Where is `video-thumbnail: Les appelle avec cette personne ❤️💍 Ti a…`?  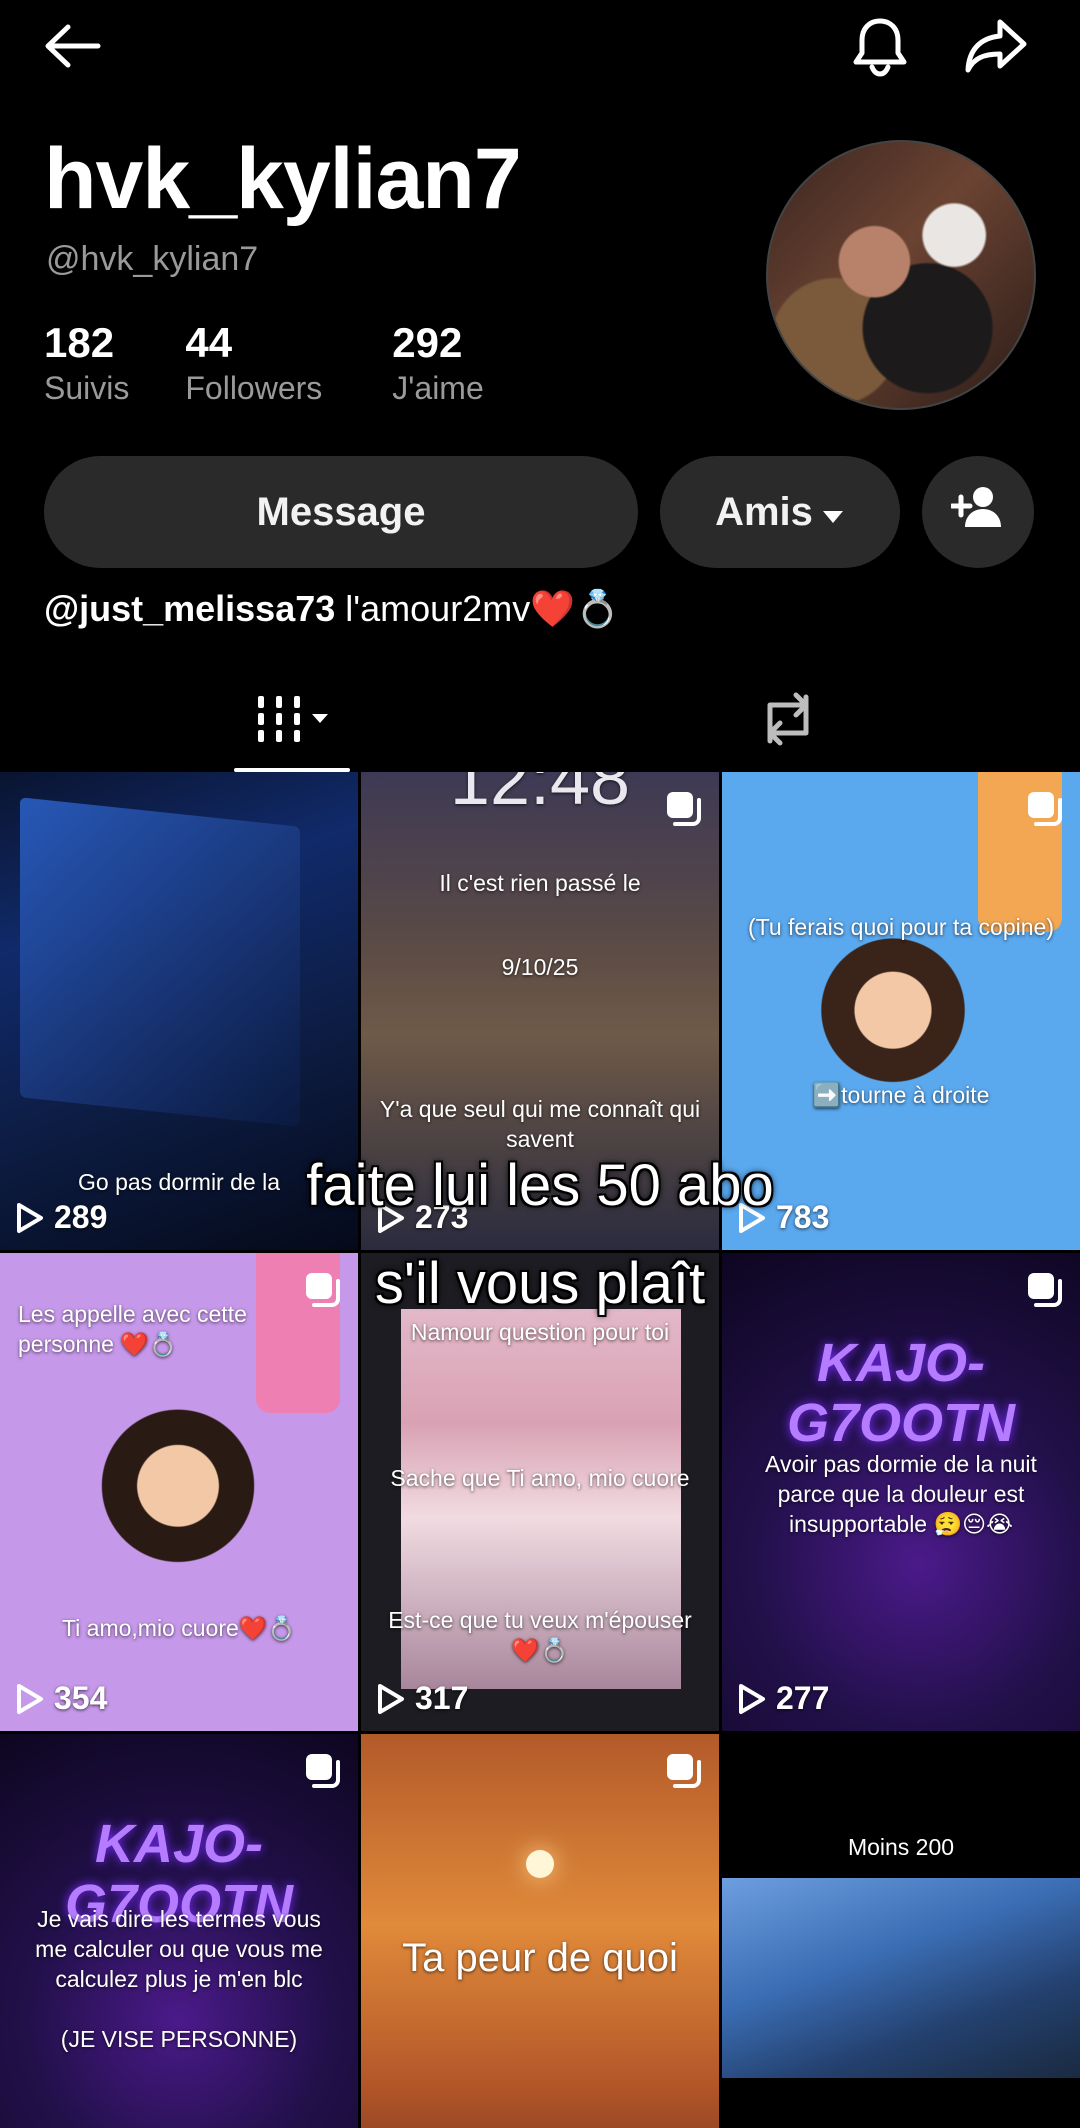 video-thumbnail: Les appelle avec cette personne ❤️💍 Ti a… is located at coordinates (179, 1492).